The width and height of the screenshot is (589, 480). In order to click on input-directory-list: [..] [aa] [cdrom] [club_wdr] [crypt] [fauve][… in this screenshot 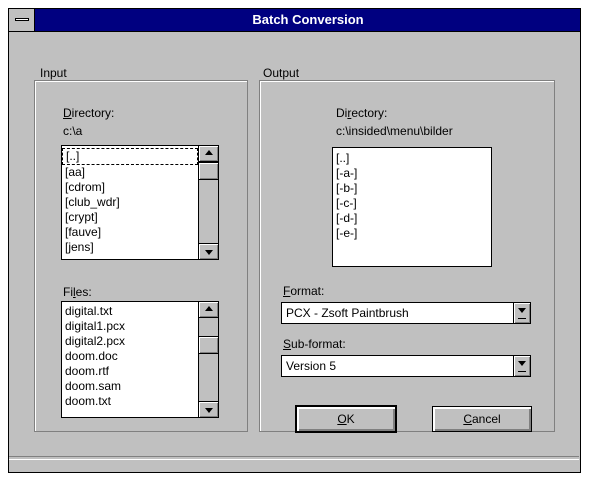, I will do `click(140, 202)`.